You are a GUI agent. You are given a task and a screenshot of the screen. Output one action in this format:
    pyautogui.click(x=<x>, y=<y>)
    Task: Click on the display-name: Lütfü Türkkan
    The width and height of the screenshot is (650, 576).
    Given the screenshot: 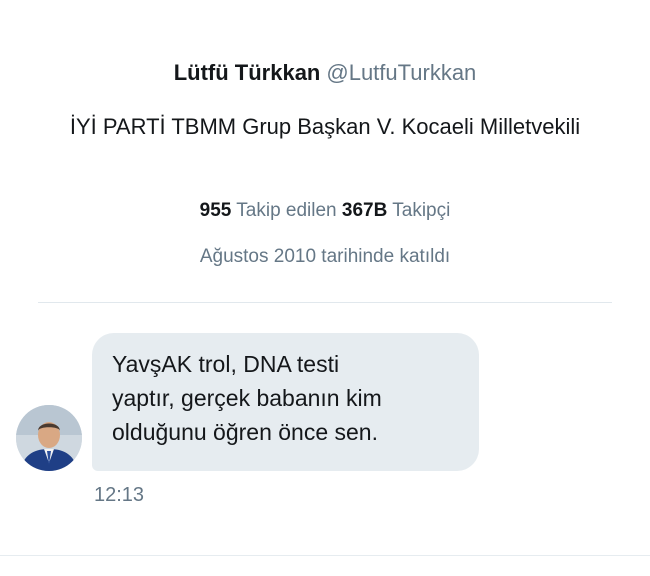 What is the action you would take?
    pyautogui.click(x=247, y=72)
    